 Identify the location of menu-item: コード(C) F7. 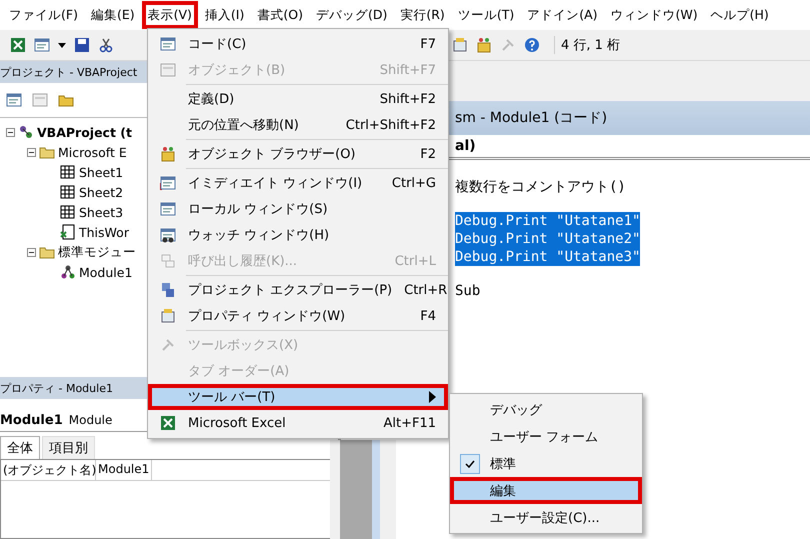
(298, 44).